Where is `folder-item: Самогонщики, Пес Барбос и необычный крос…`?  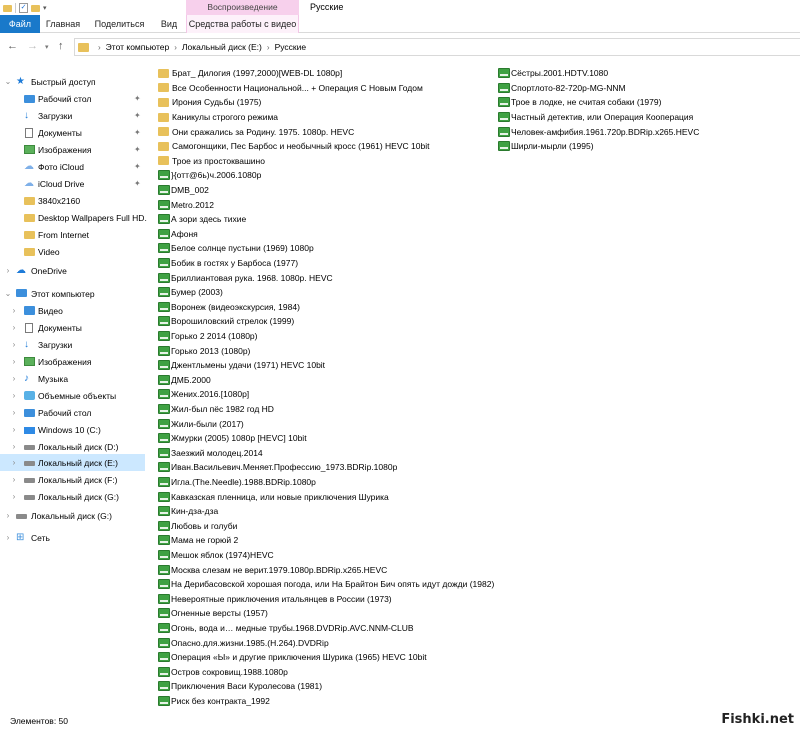
folder-item: Самогонщики, Пес Барбос и необычный крос… is located at coordinates (293, 146).